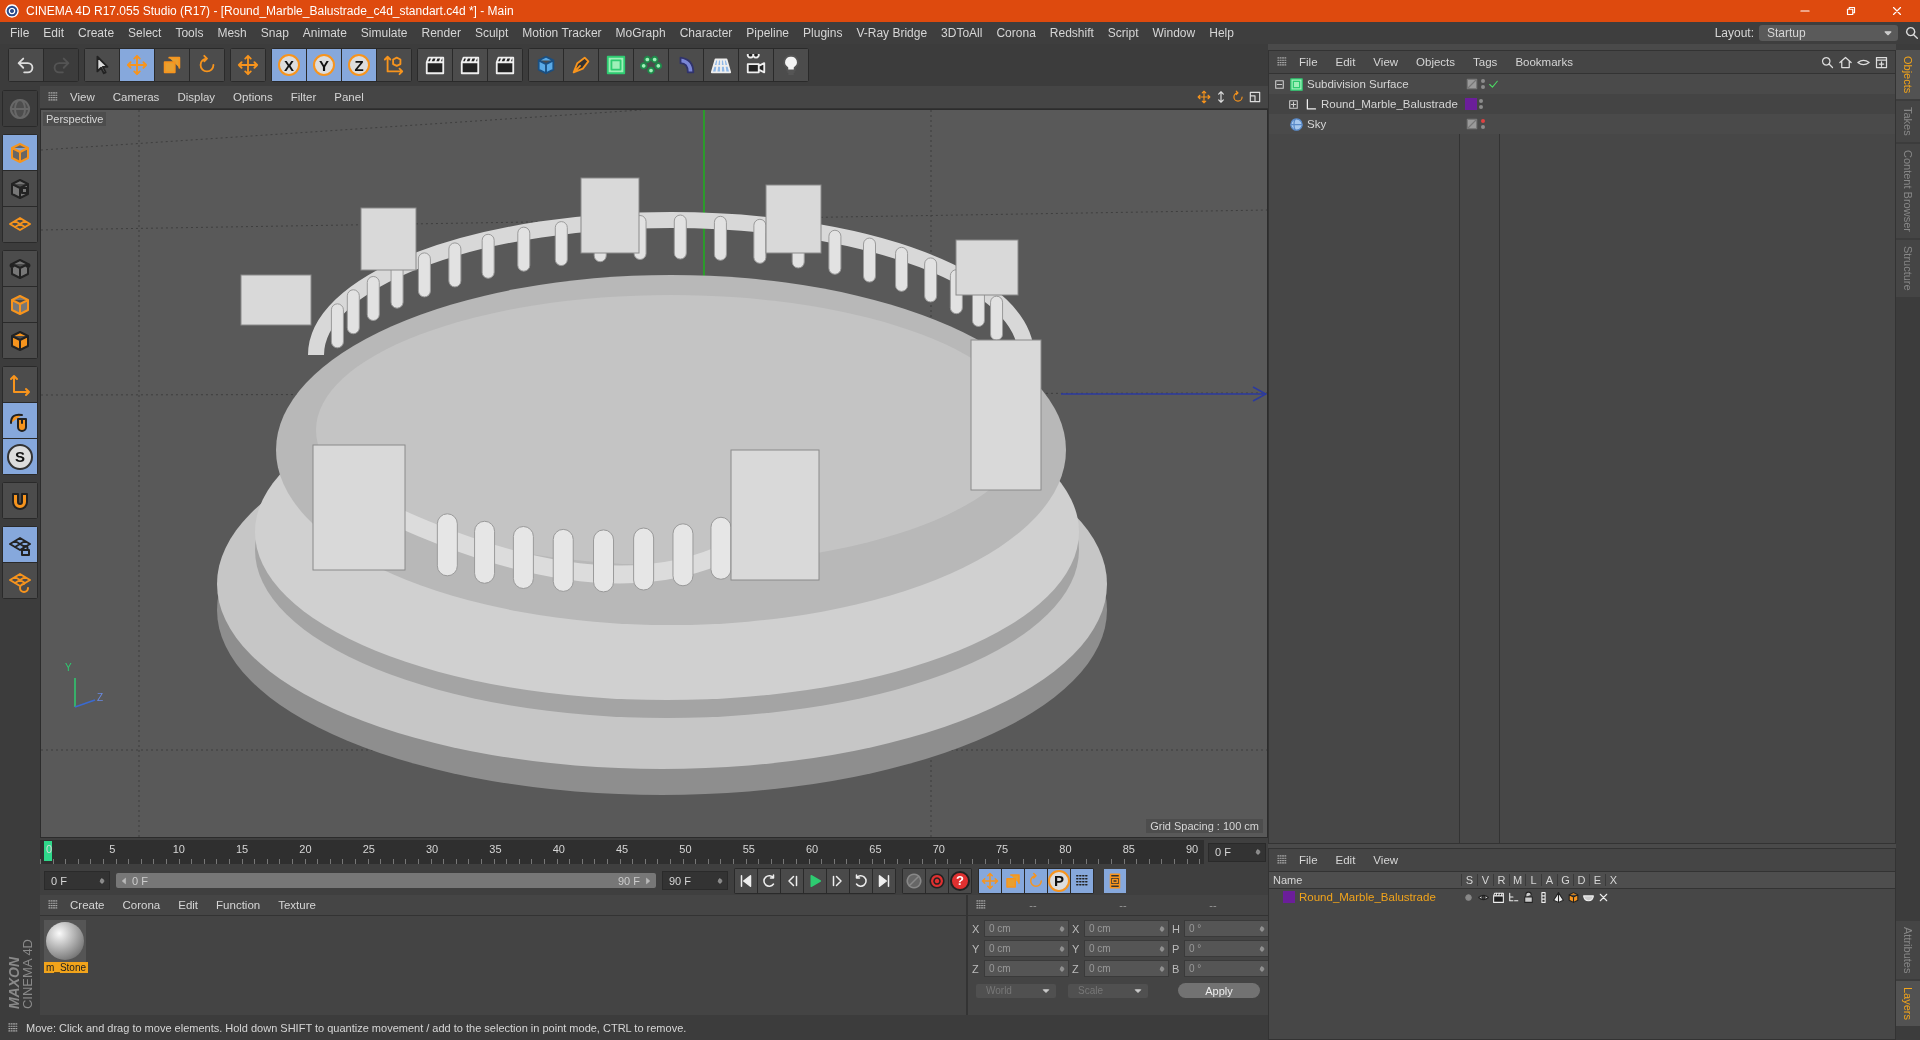 The width and height of the screenshot is (1920, 1040). What do you see at coordinates (324, 33) in the screenshot?
I see `menu-item: Animate` at bounding box center [324, 33].